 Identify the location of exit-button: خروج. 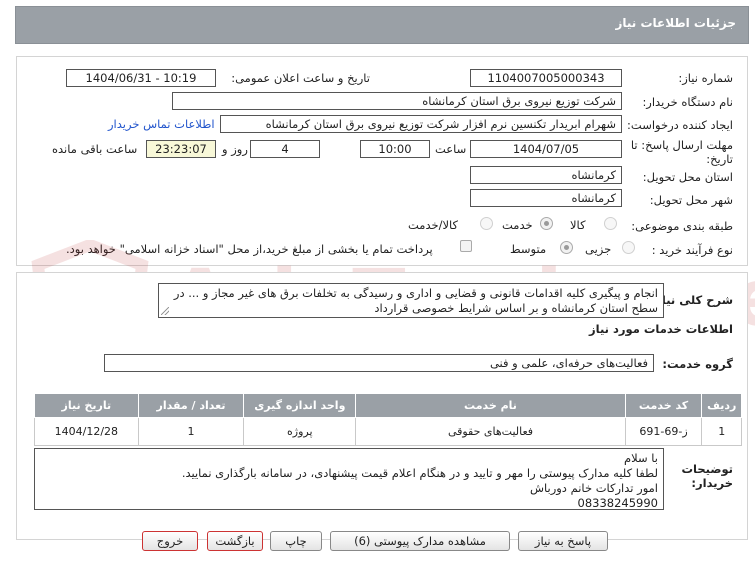
(170, 541).